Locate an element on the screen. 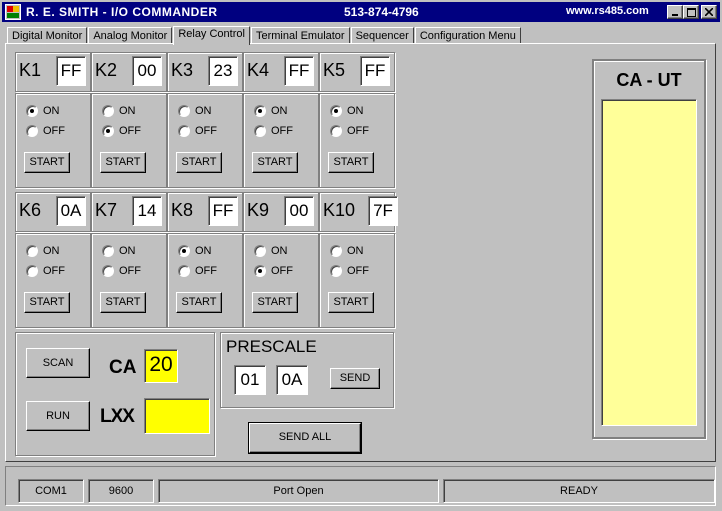  relay-value-field: 14 is located at coordinates (147, 211).